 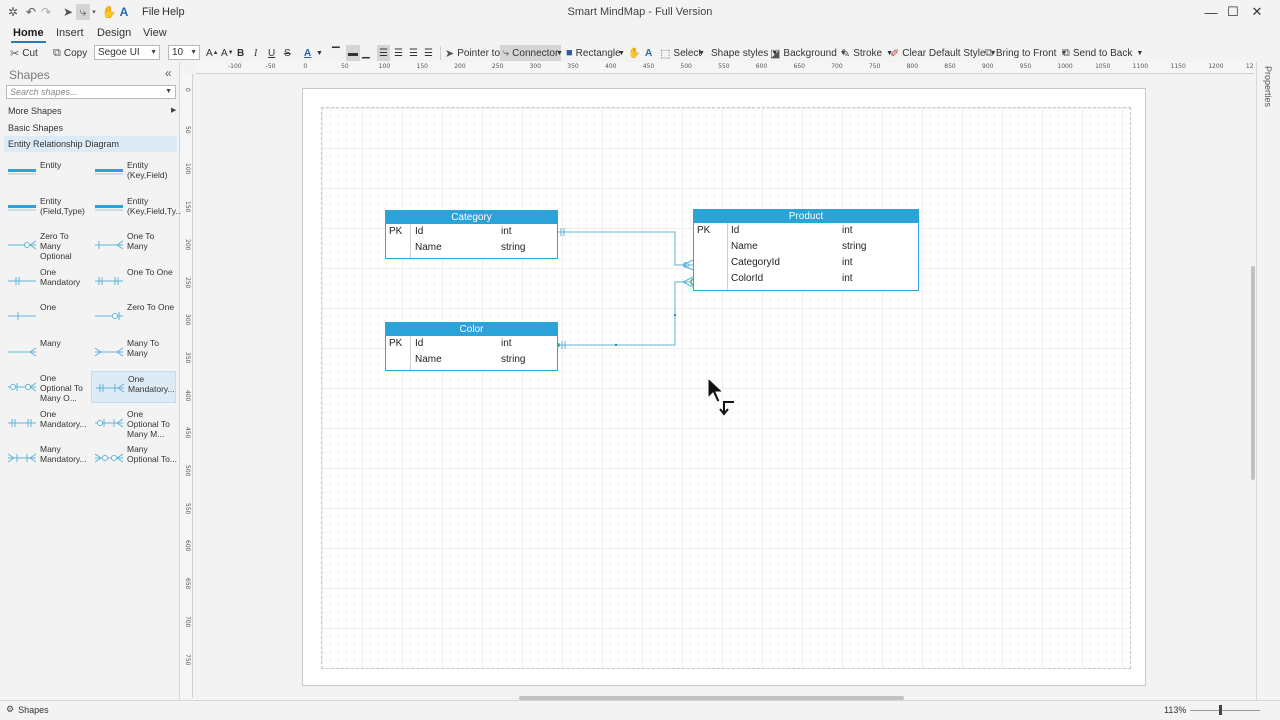 What do you see at coordinates (943, 53) in the screenshot?
I see `clear-default-style-button: ✐ Clear Default Style ▼` at bounding box center [943, 53].